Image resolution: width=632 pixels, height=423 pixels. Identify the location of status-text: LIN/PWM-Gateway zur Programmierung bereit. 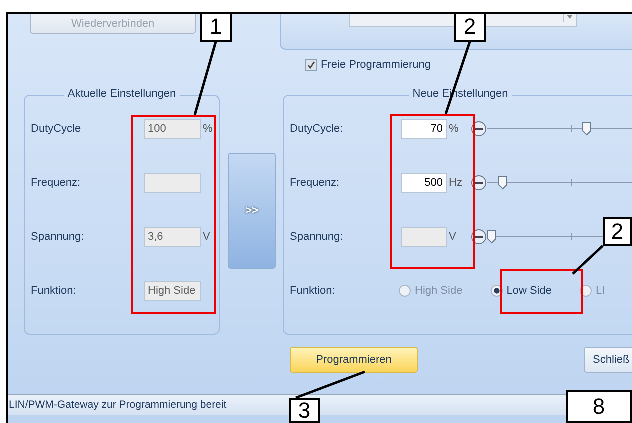
(118, 405).